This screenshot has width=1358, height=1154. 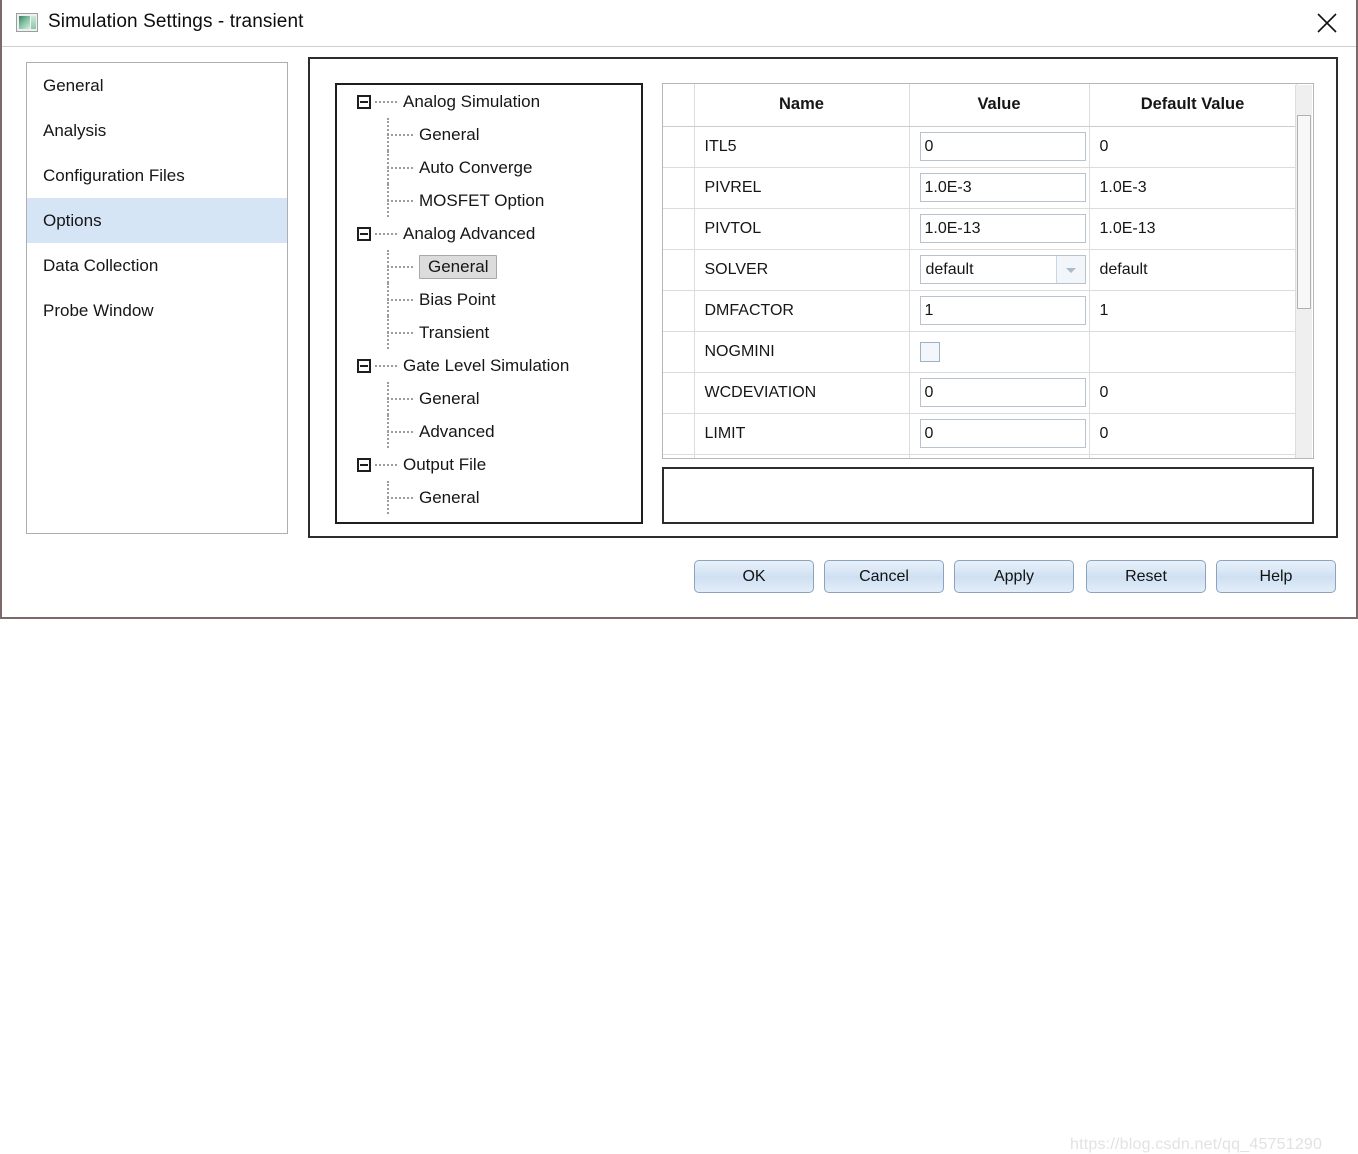 What do you see at coordinates (157, 310) in the screenshot?
I see `sidebar-item-probe-window: Probe Window` at bounding box center [157, 310].